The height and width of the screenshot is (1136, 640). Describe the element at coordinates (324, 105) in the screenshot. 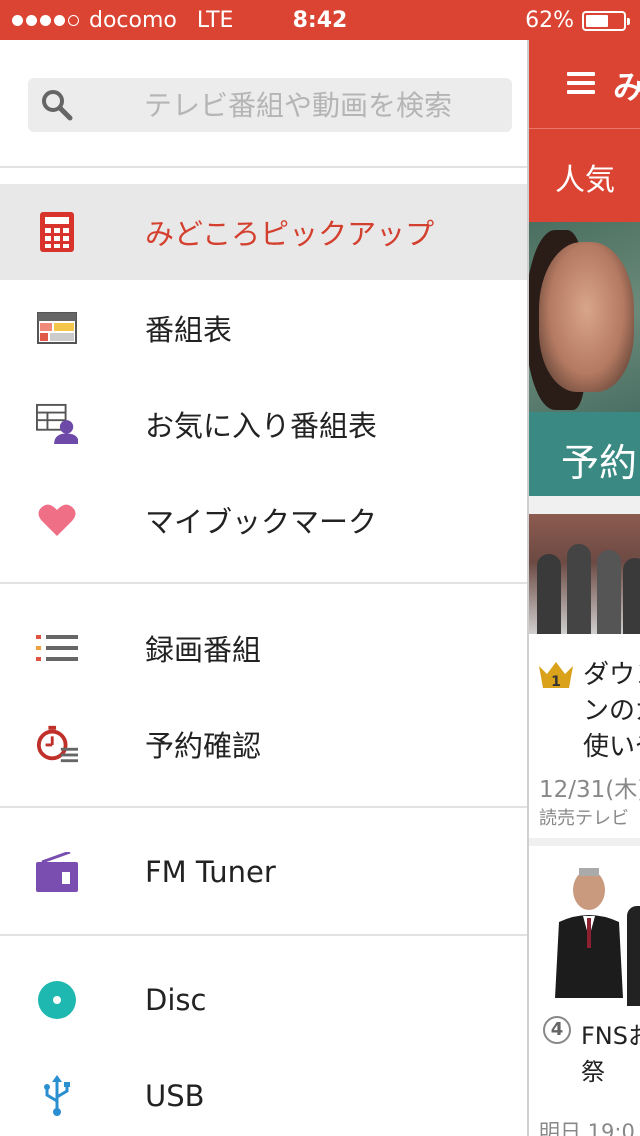

I see `search-input` at that location.